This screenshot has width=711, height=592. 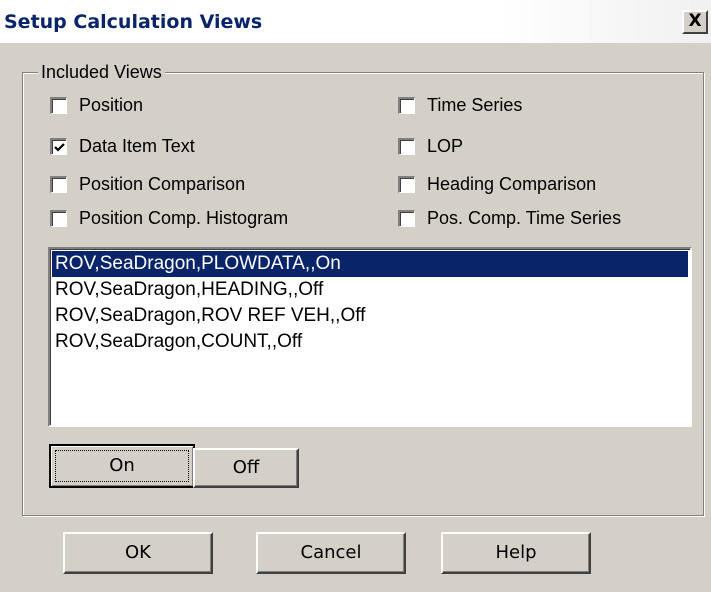 What do you see at coordinates (101, 72) in the screenshot?
I see `included-views-legend: Included Views` at bounding box center [101, 72].